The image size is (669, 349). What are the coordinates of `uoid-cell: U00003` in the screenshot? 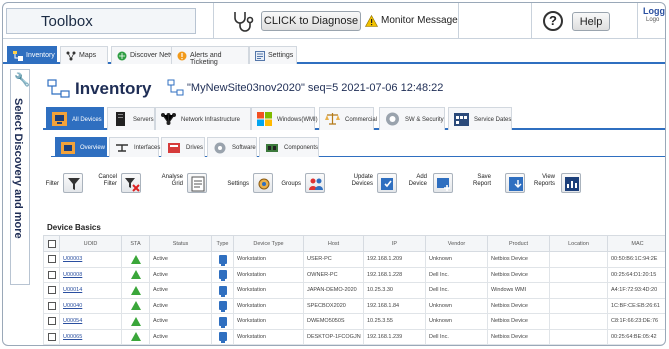 It's located at (90, 259).